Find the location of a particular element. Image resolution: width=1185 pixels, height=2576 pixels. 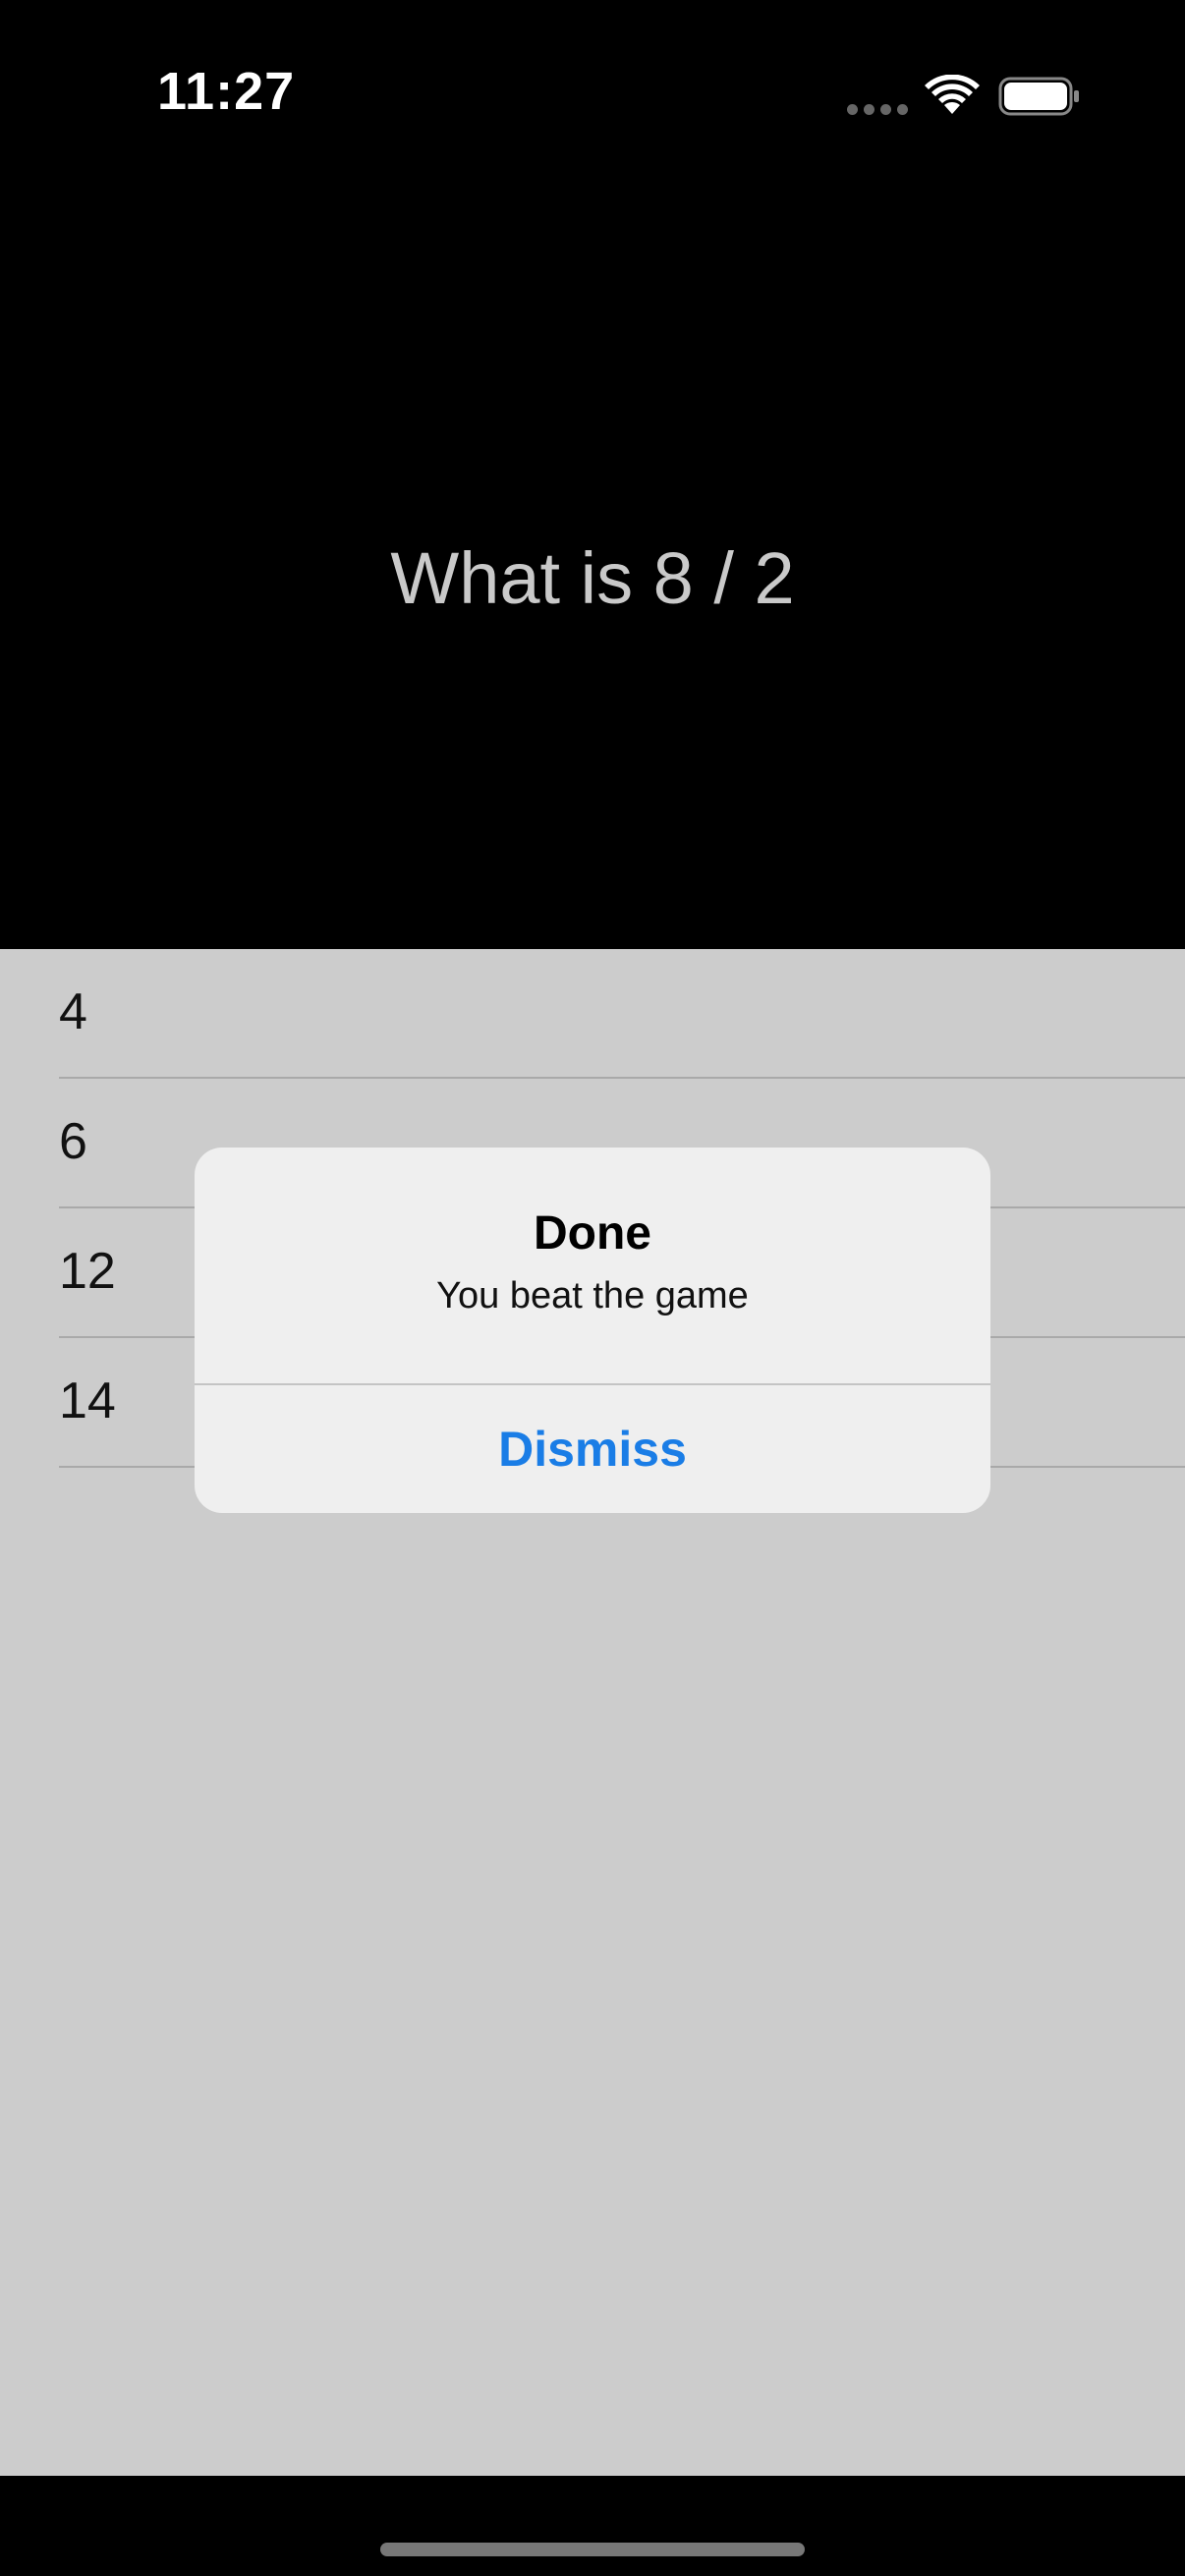

answer-label: 6 is located at coordinates (73, 1141).